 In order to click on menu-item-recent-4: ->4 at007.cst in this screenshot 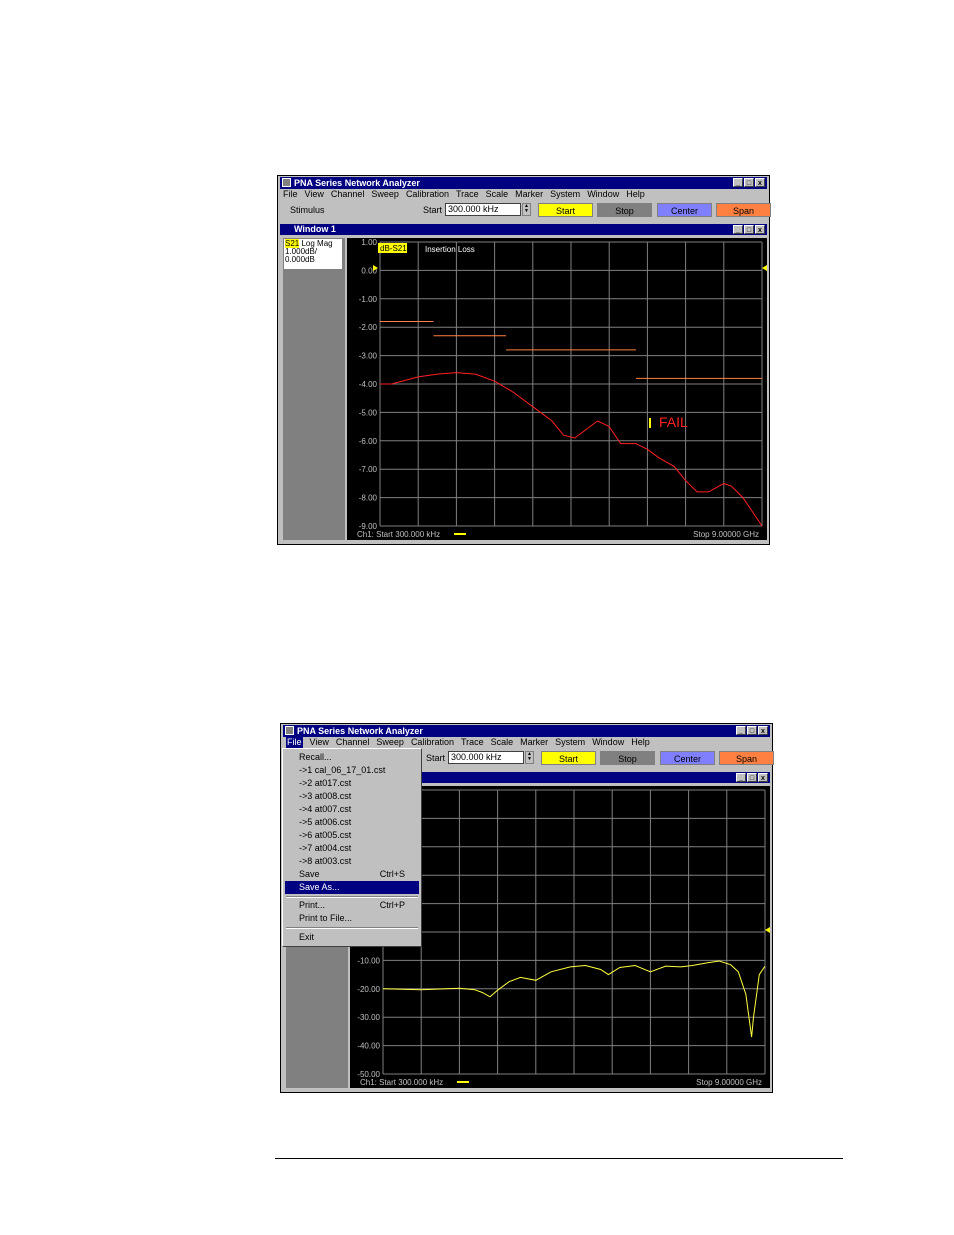, I will do `click(352, 809)`.